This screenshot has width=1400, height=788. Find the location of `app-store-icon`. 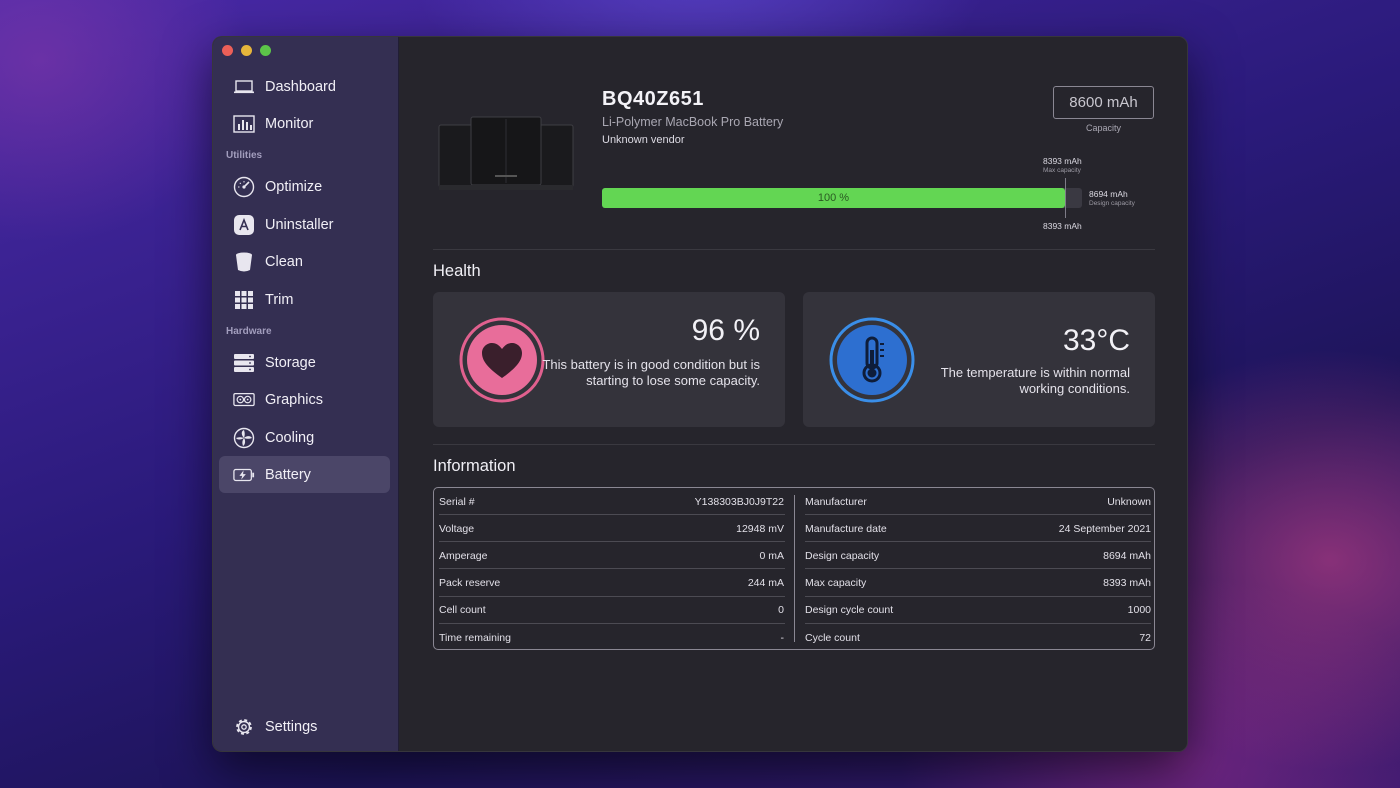

app-store-icon is located at coordinates (244, 225).